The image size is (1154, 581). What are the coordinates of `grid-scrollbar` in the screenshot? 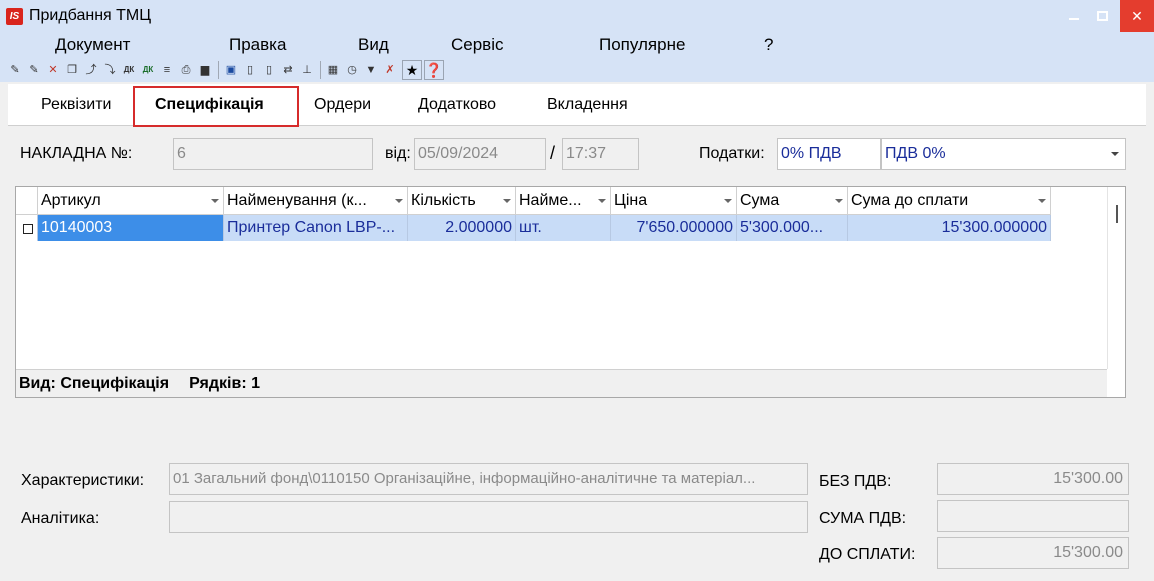 It's located at (1116, 278).